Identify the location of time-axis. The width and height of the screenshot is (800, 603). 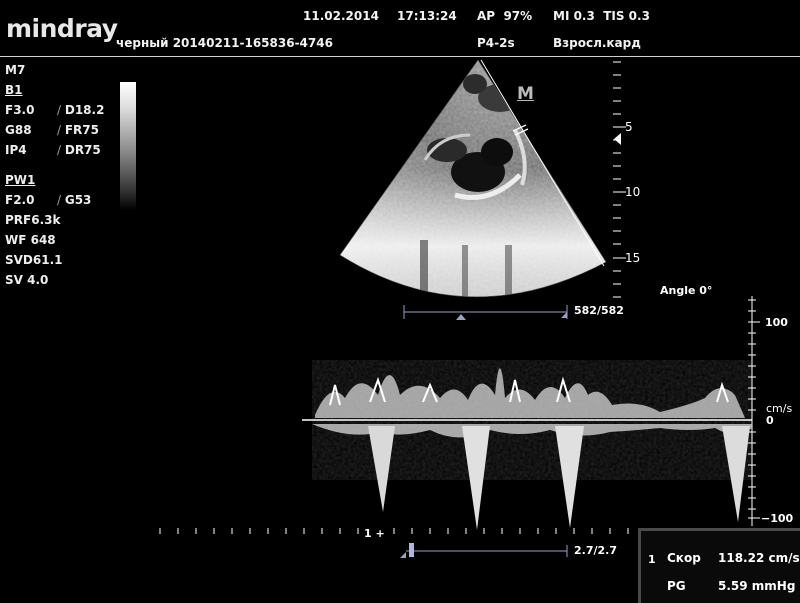
(394, 531).